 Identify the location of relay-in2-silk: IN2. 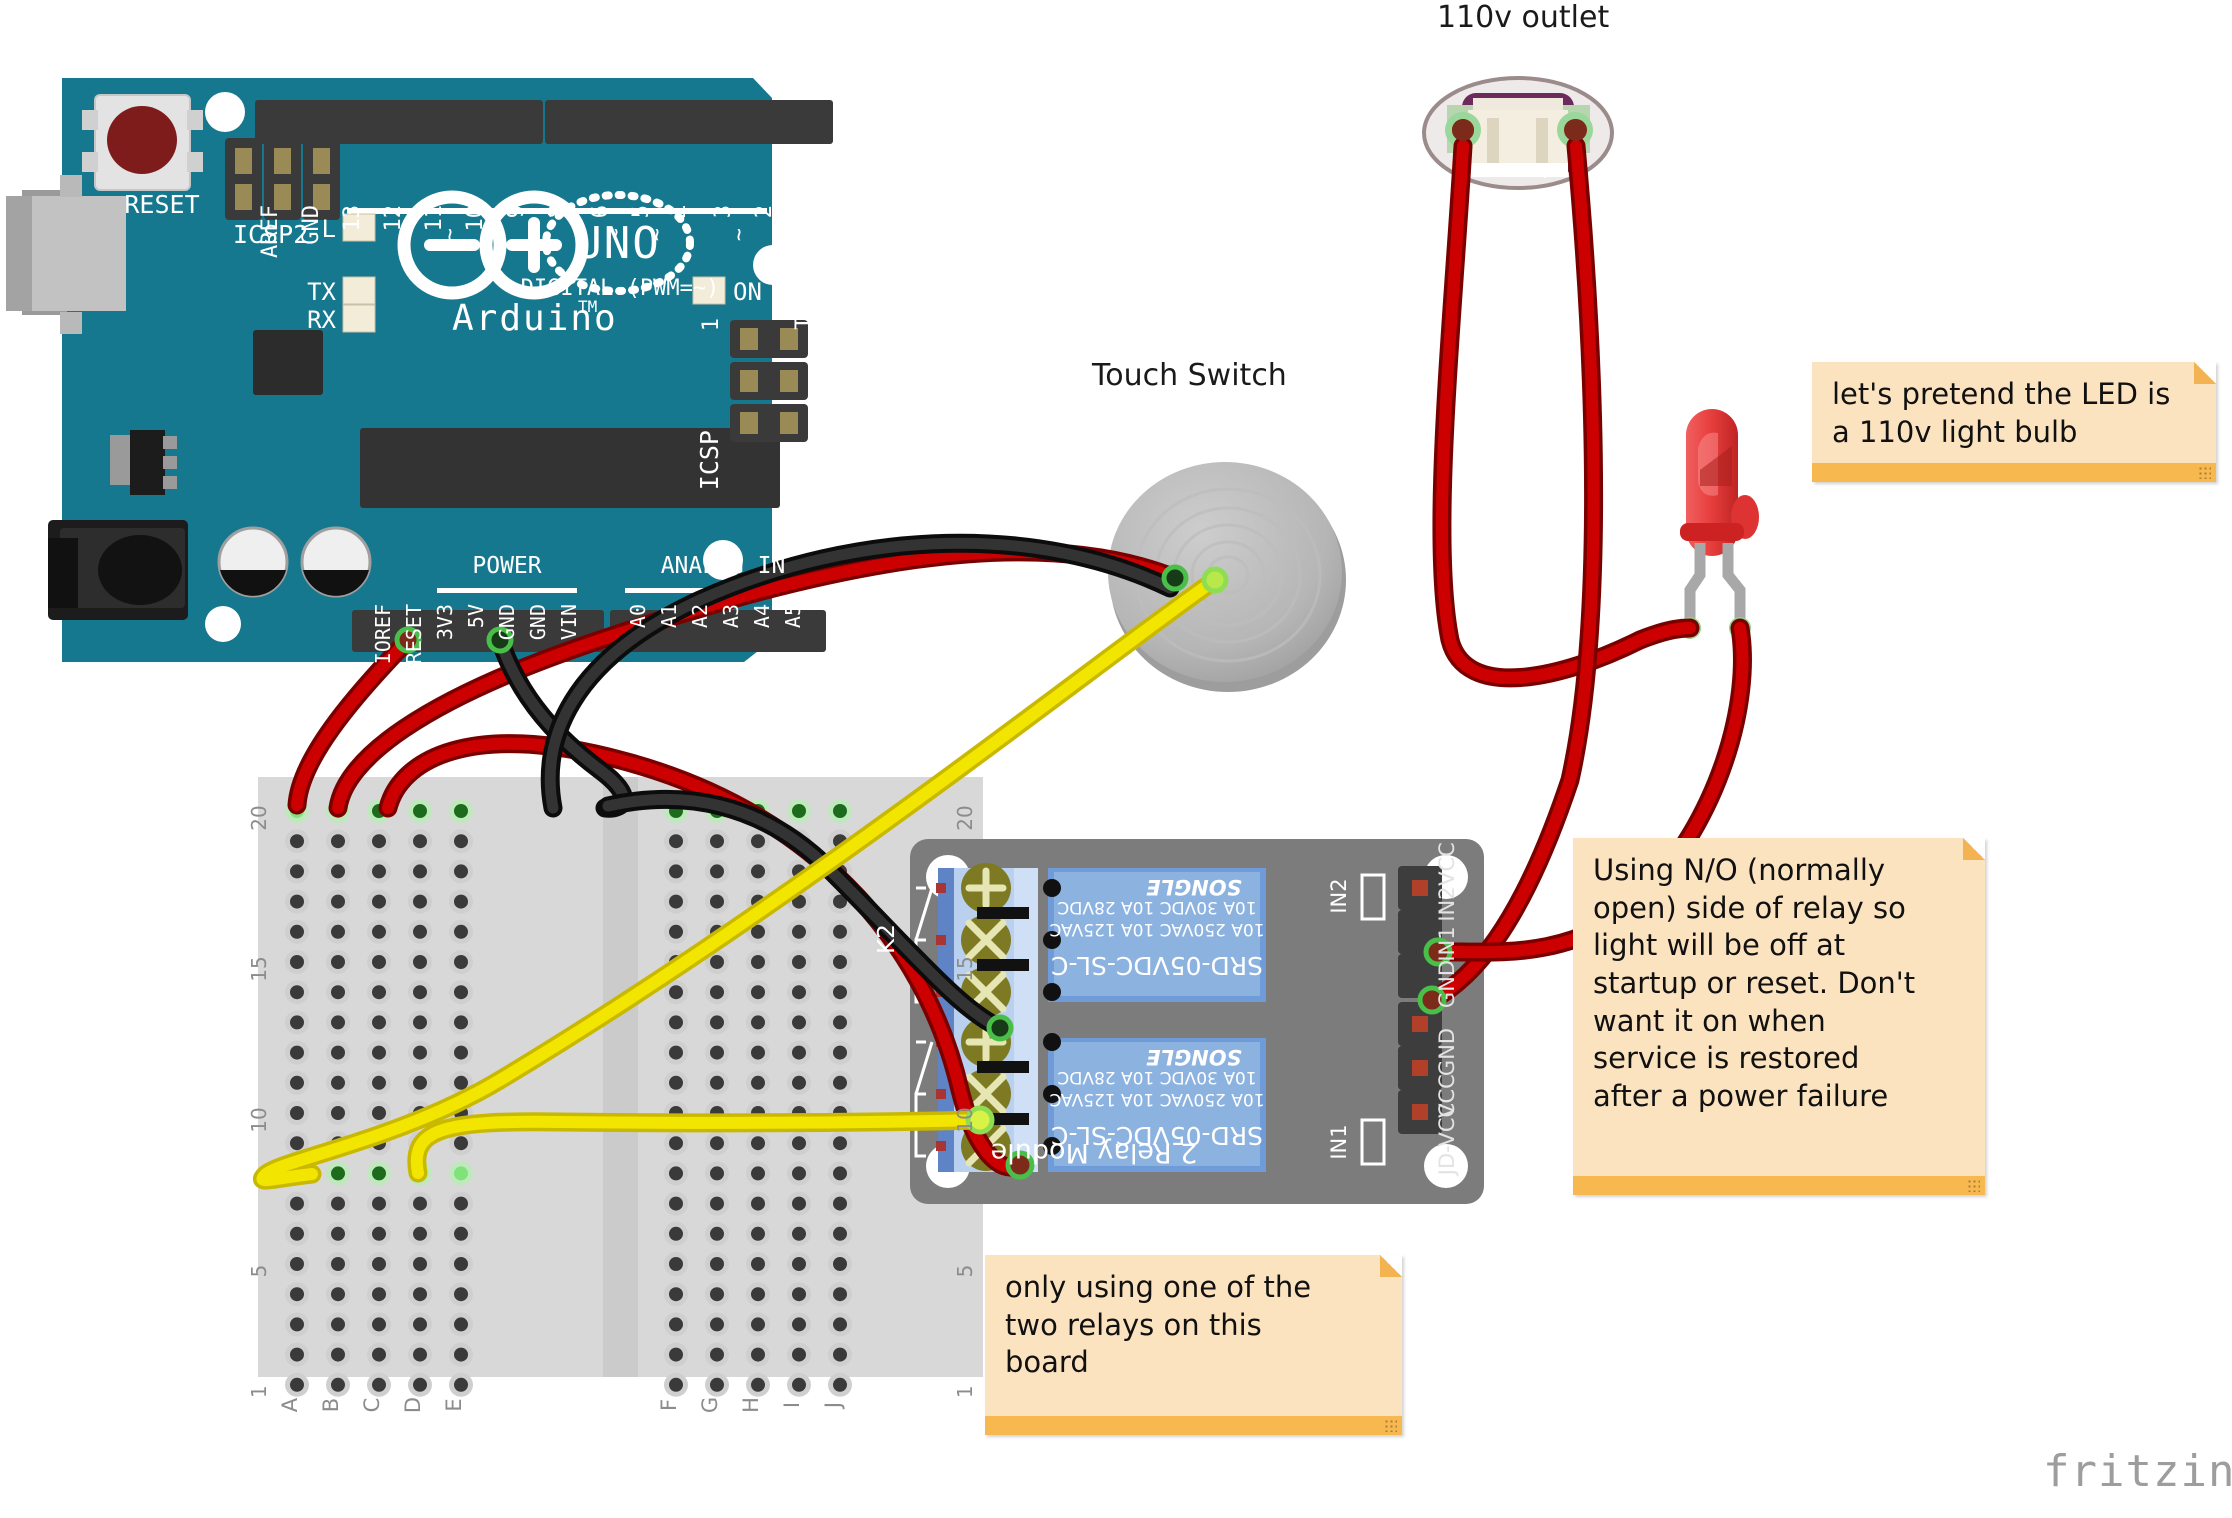
(1339, 895).